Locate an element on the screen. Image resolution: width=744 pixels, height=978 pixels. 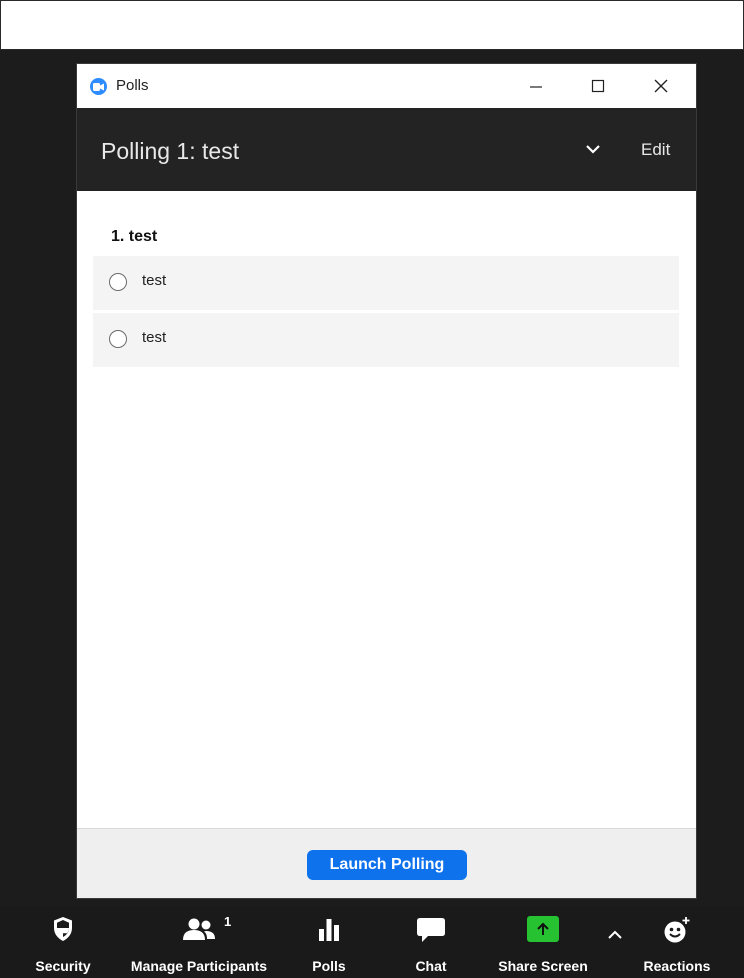
shield-icon is located at coordinates (63, 929).